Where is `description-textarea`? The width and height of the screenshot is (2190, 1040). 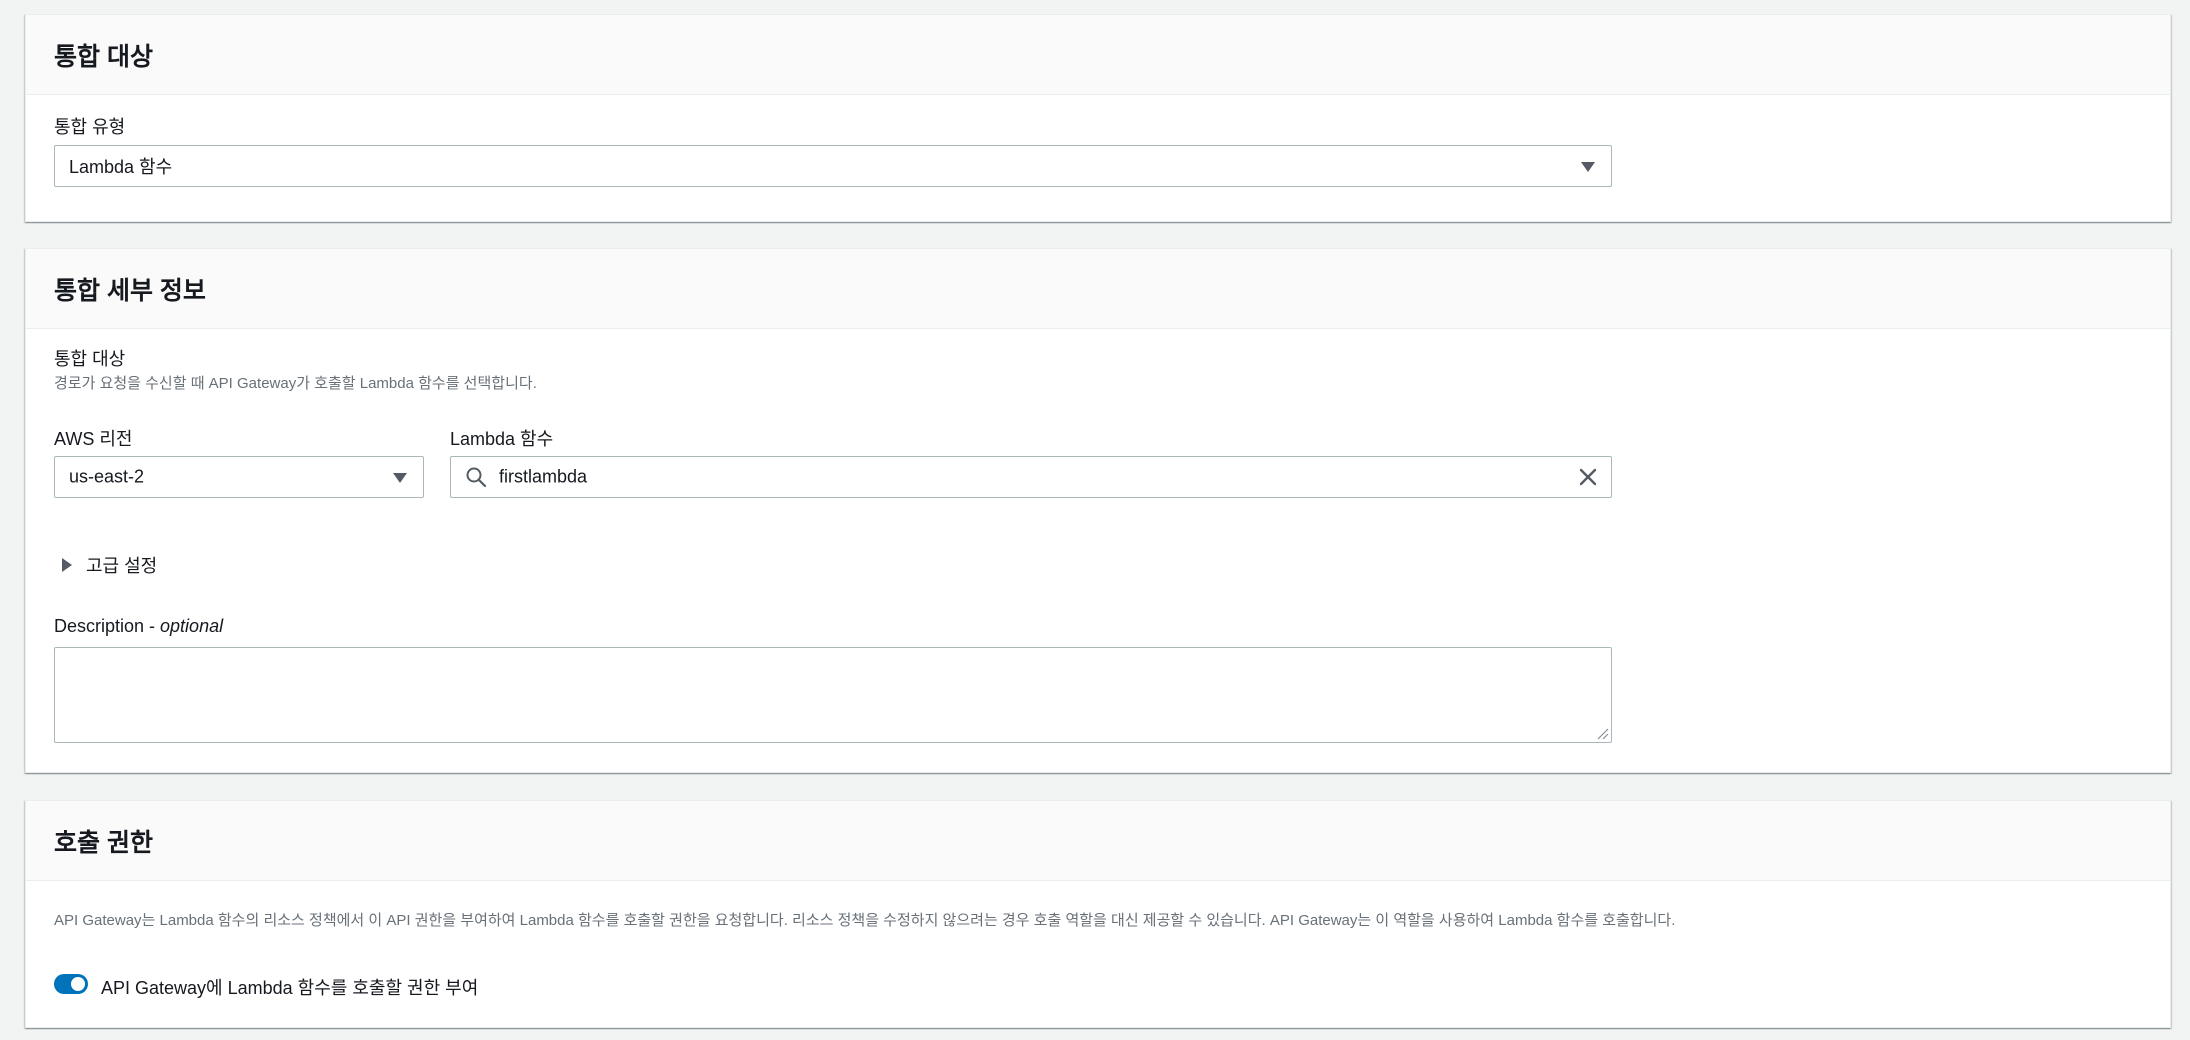
description-textarea is located at coordinates (833, 695).